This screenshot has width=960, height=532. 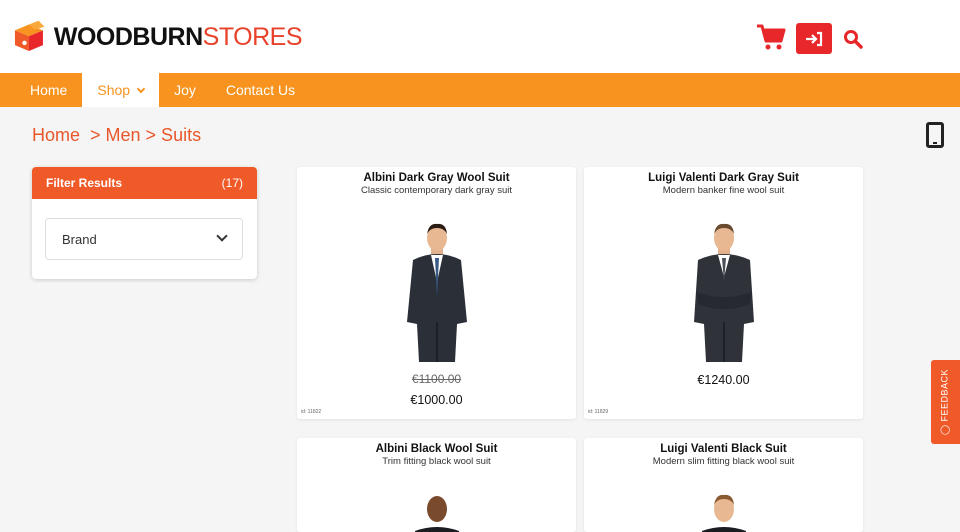 I want to click on filter-panel: Filter Results (17) Brand, so click(x=144, y=223).